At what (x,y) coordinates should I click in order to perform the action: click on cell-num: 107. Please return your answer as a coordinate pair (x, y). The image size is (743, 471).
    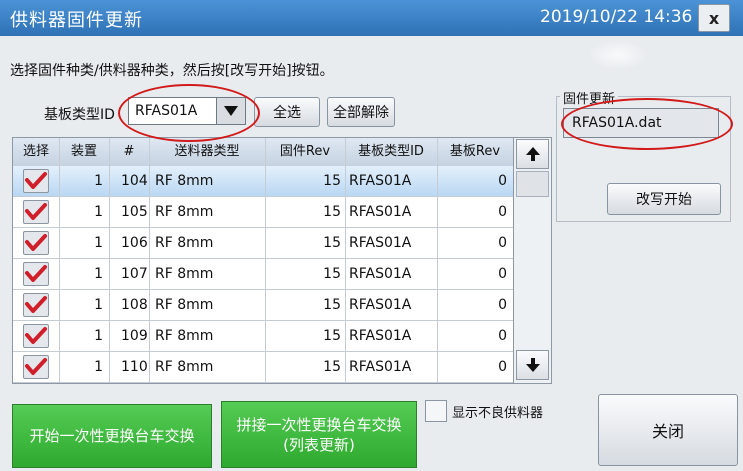
    Looking at the image, I should click on (134, 274).